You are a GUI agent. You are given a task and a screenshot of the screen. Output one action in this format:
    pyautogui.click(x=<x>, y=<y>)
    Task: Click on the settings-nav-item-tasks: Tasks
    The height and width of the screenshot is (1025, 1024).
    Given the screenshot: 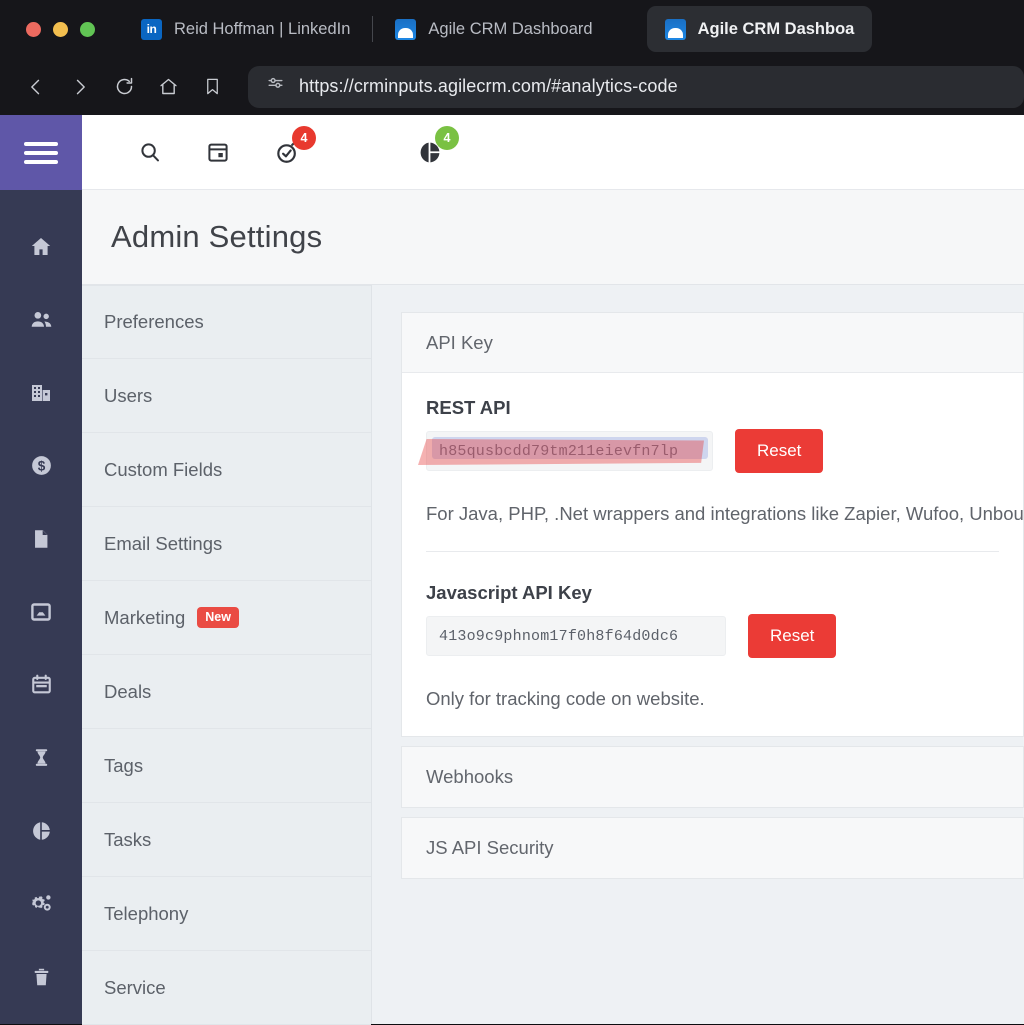 What is the action you would take?
    pyautogui.click(x=226, y=840)
    